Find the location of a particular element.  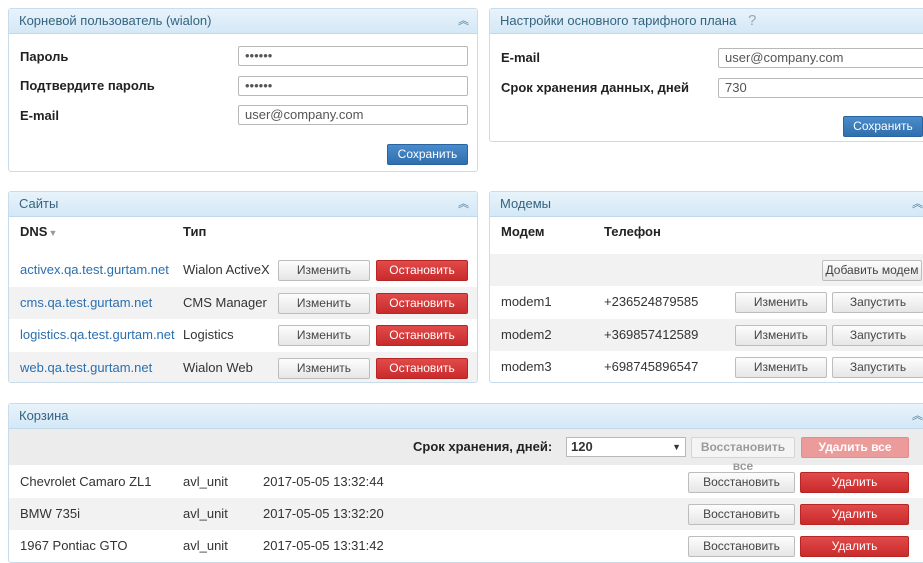

panel-title: Сайты is located at coordinates (39, 203).